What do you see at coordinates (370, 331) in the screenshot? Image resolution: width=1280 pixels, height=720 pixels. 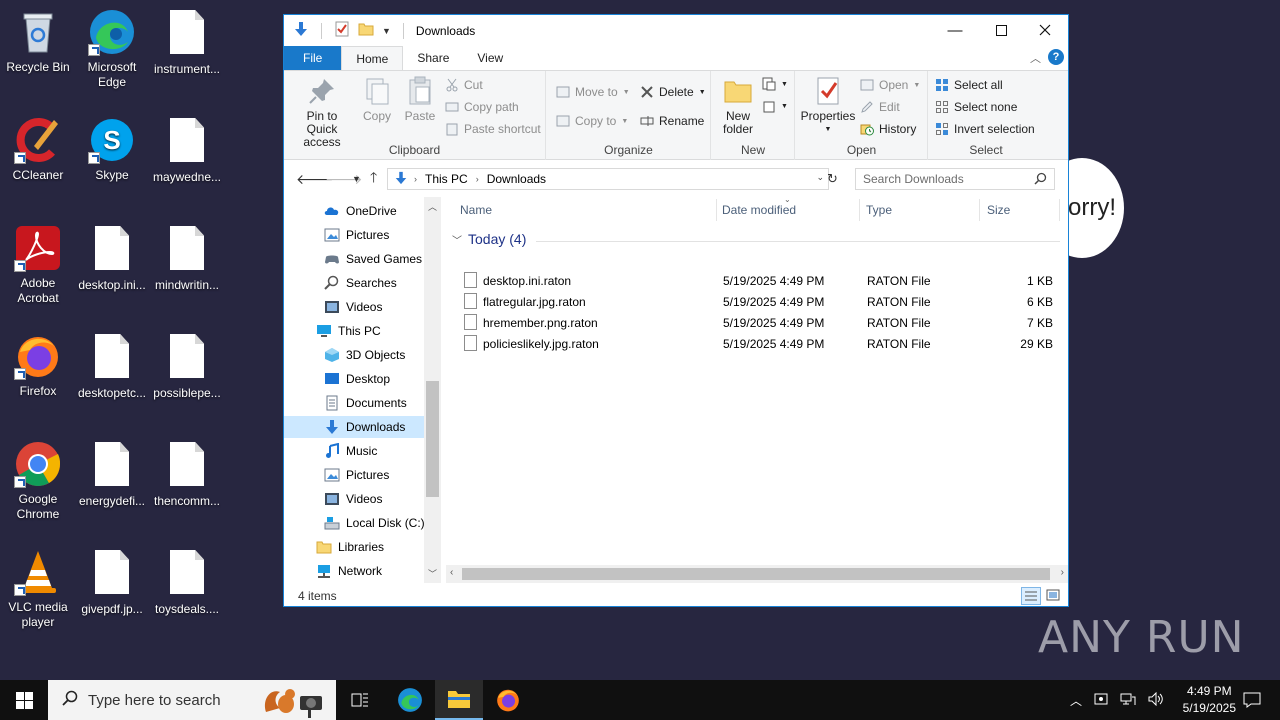 I see `nav-item-this-pc: This PC` at bounding box center [370, 331].